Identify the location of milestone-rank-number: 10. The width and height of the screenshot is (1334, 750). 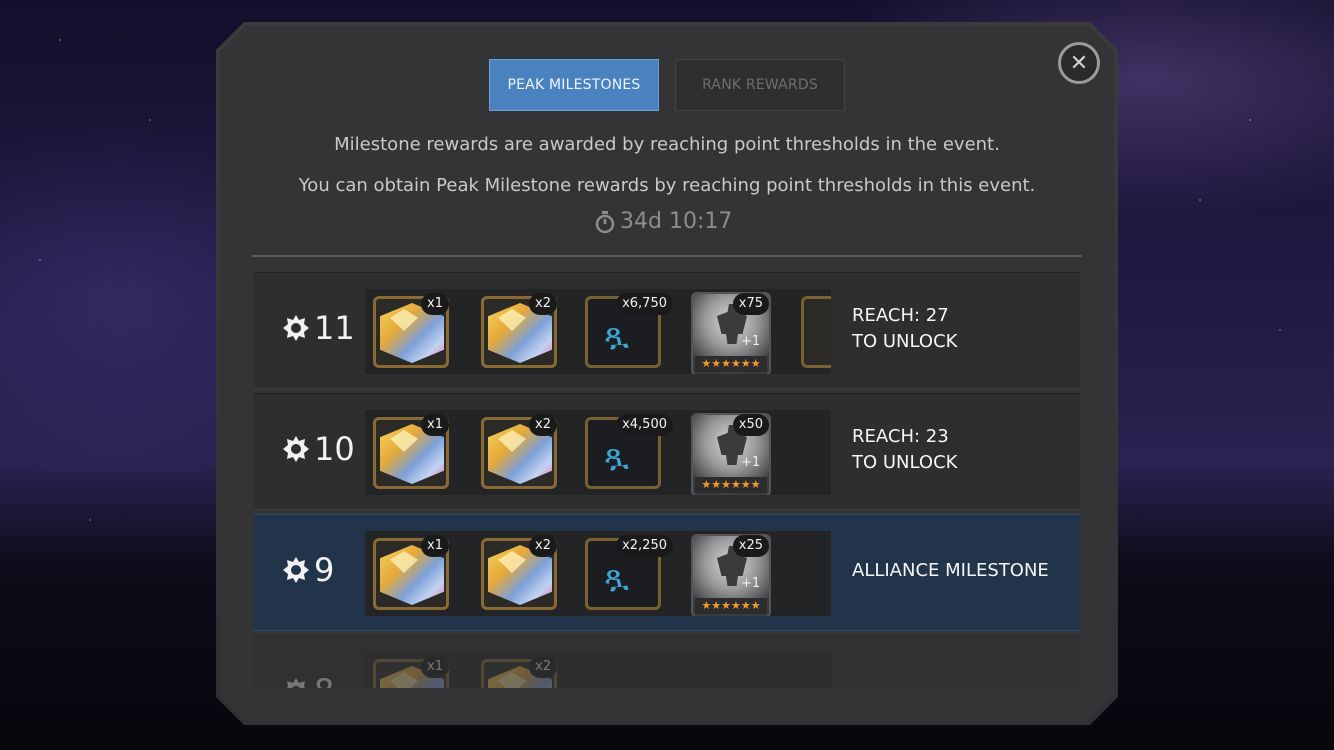
(334, 449).